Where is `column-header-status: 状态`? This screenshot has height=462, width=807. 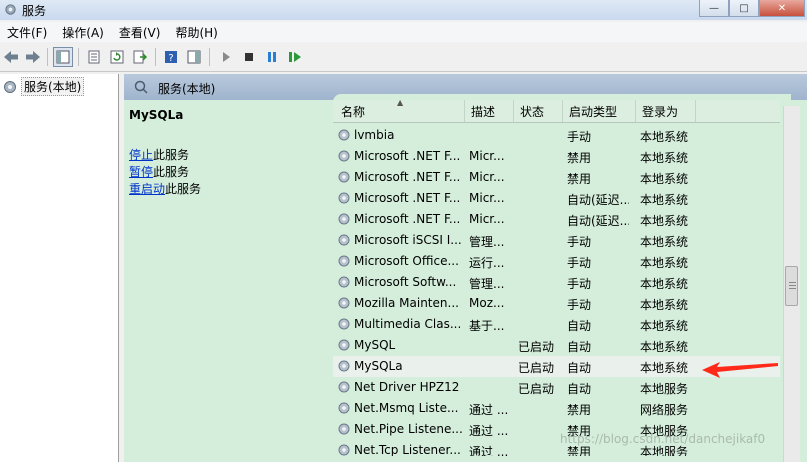
column-header-status: 状态 is located at coordinates (532, 112).